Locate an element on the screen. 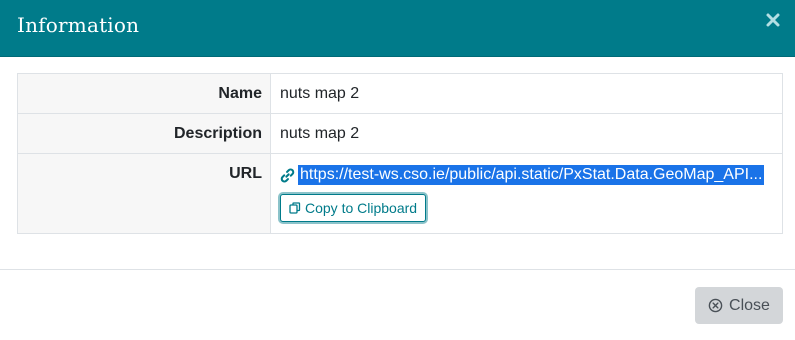  table-row-description: Description nuts map 2 is located at coordinates (400, 133).